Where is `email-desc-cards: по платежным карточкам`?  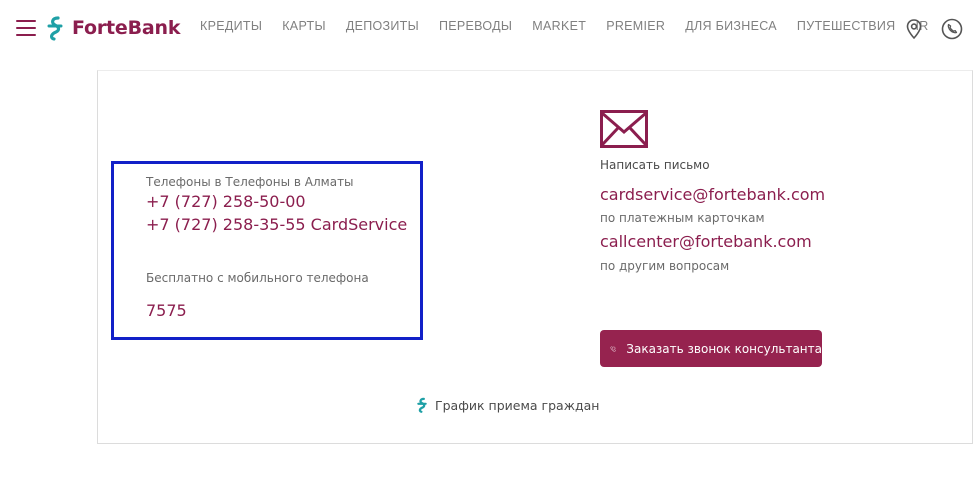 email-desc-cards: по платежным карточкам is located at coordinates (682, 218).